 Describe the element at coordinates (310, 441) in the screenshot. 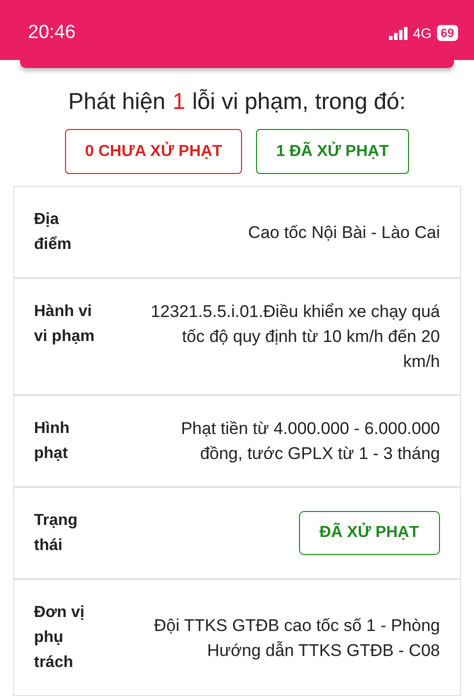

I see `field-value: Phạt tiền từ 4.000.000 - 6.000.000 đồng, tước GPLX từ 1 - 3 tháng` at that location.